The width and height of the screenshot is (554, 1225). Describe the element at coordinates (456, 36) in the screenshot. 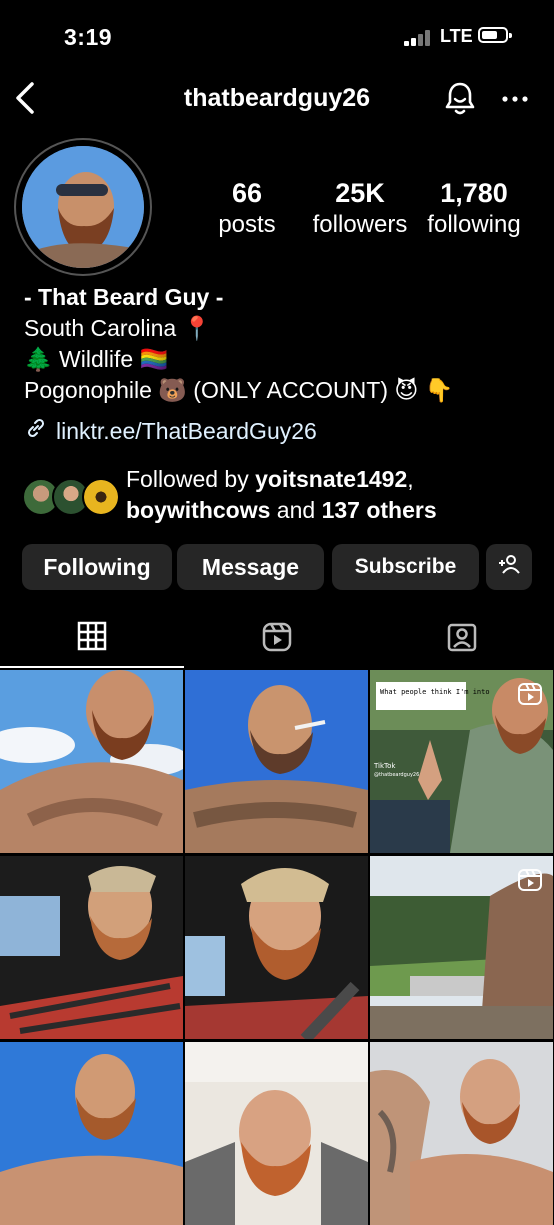

I see `network-label: LTE` at that location.